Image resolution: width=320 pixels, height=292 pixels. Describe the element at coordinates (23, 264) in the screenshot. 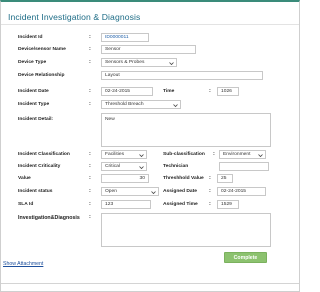

I see `show-attachment-link: Show Attachment` at that location.